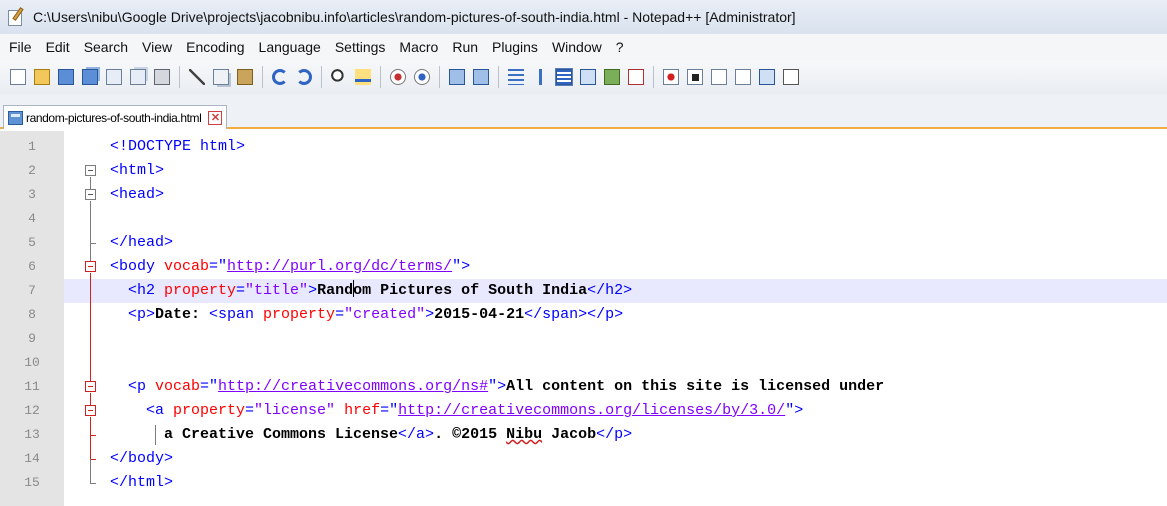  Describe the element at coordinates (583, 243) in the screenshot. I see `code-line: 5 </head>` at that location.